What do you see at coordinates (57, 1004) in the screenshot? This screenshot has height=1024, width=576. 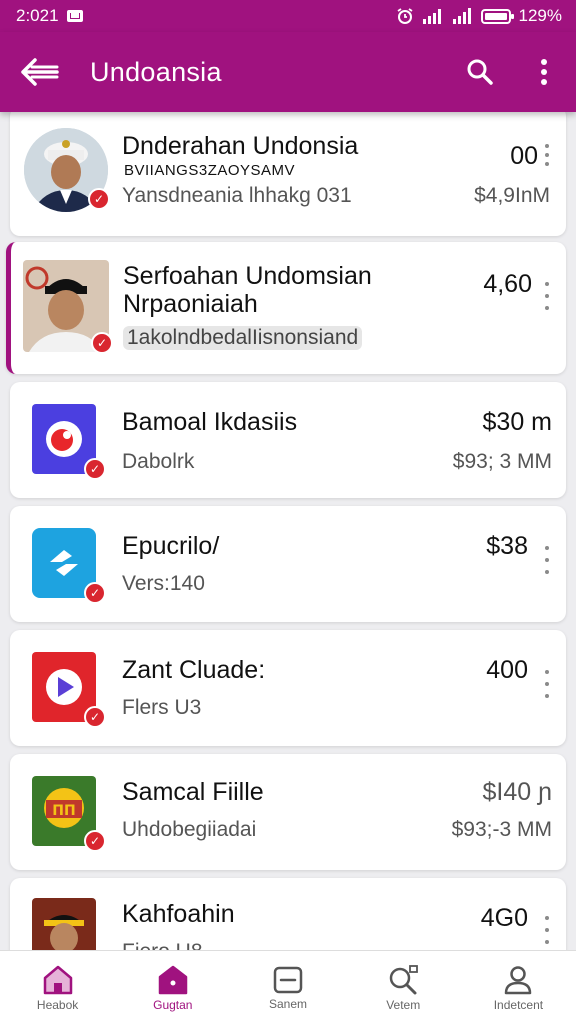 I see `nav-label: Heabok` at bounding box center [57, 1004].